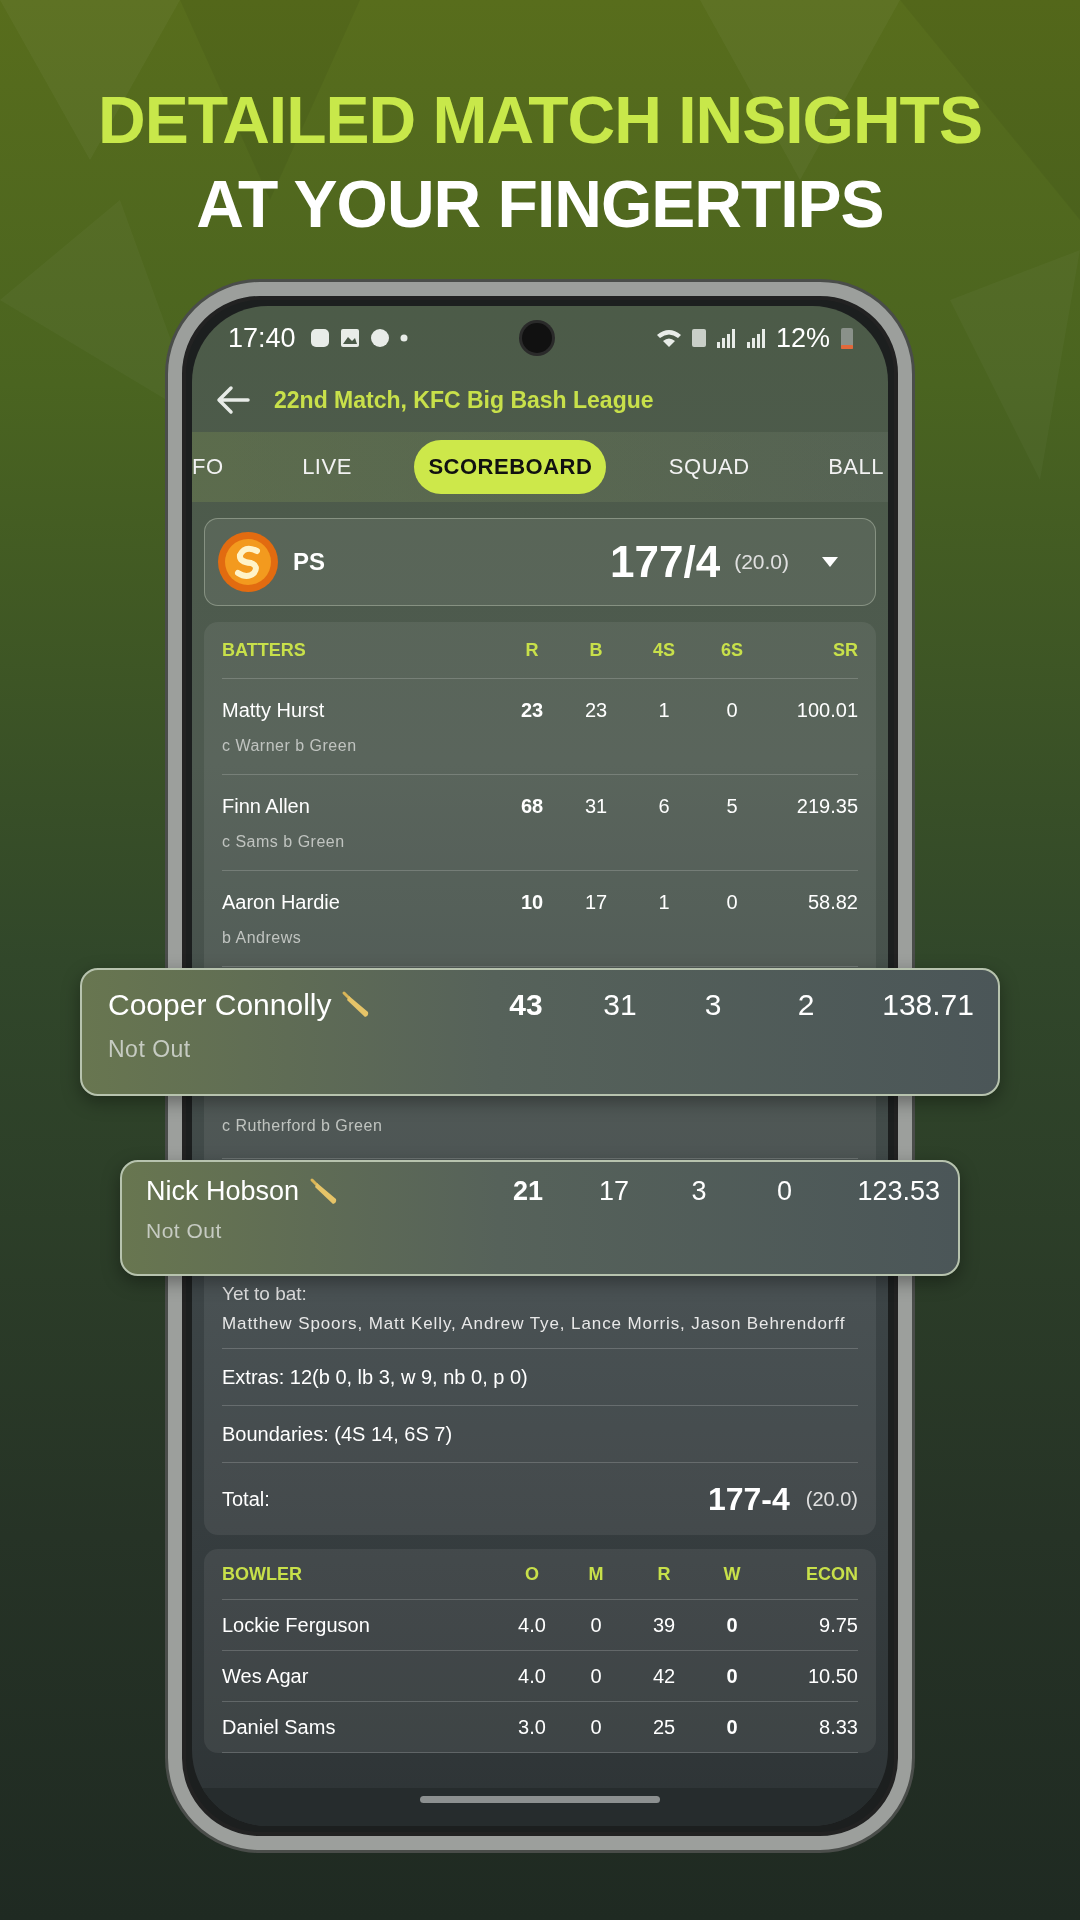  I want to click on table-cell-text: 2, so click(806, 1005).